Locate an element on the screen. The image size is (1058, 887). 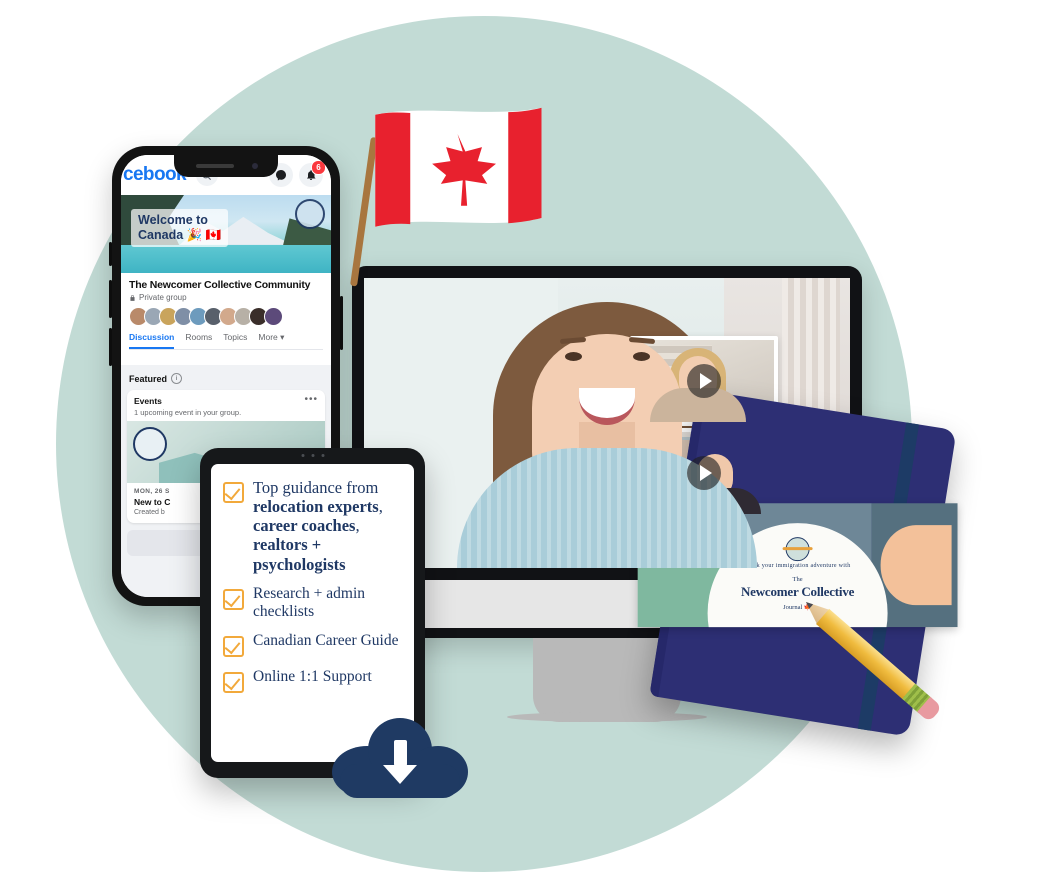
checklist-item: Research + admin checklists is located at coordinates (312, 603).